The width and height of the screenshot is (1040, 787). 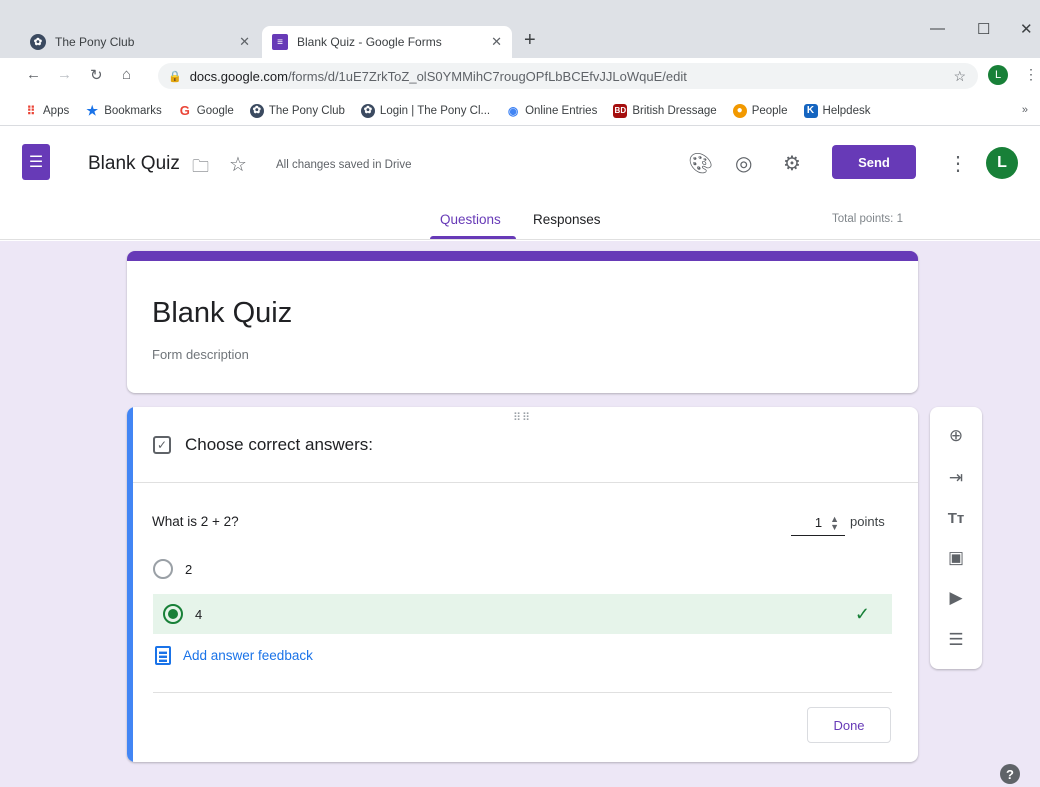 What do you see at coordinates (163, 569) in the screenshot?
I see `radio-unchecked-icon` at bounding box center [163, 569].